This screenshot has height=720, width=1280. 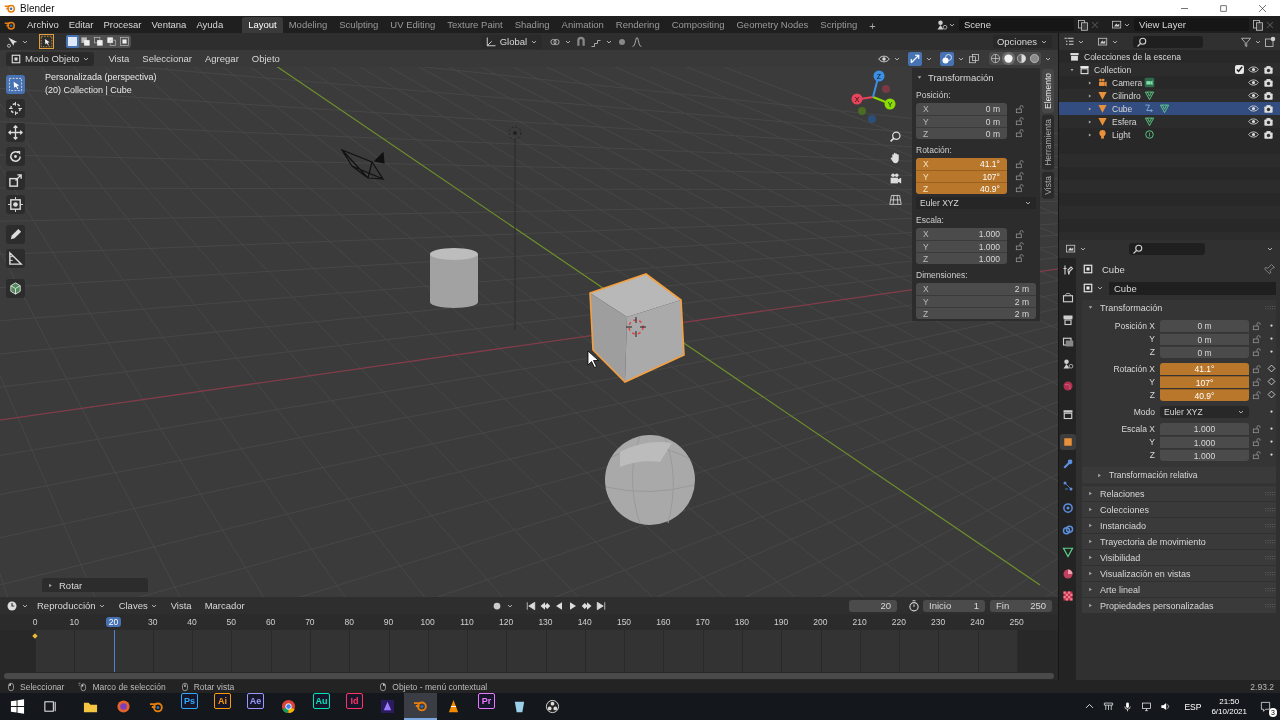 I want to click on menu-item: Editar, so click(x=81, y=24).